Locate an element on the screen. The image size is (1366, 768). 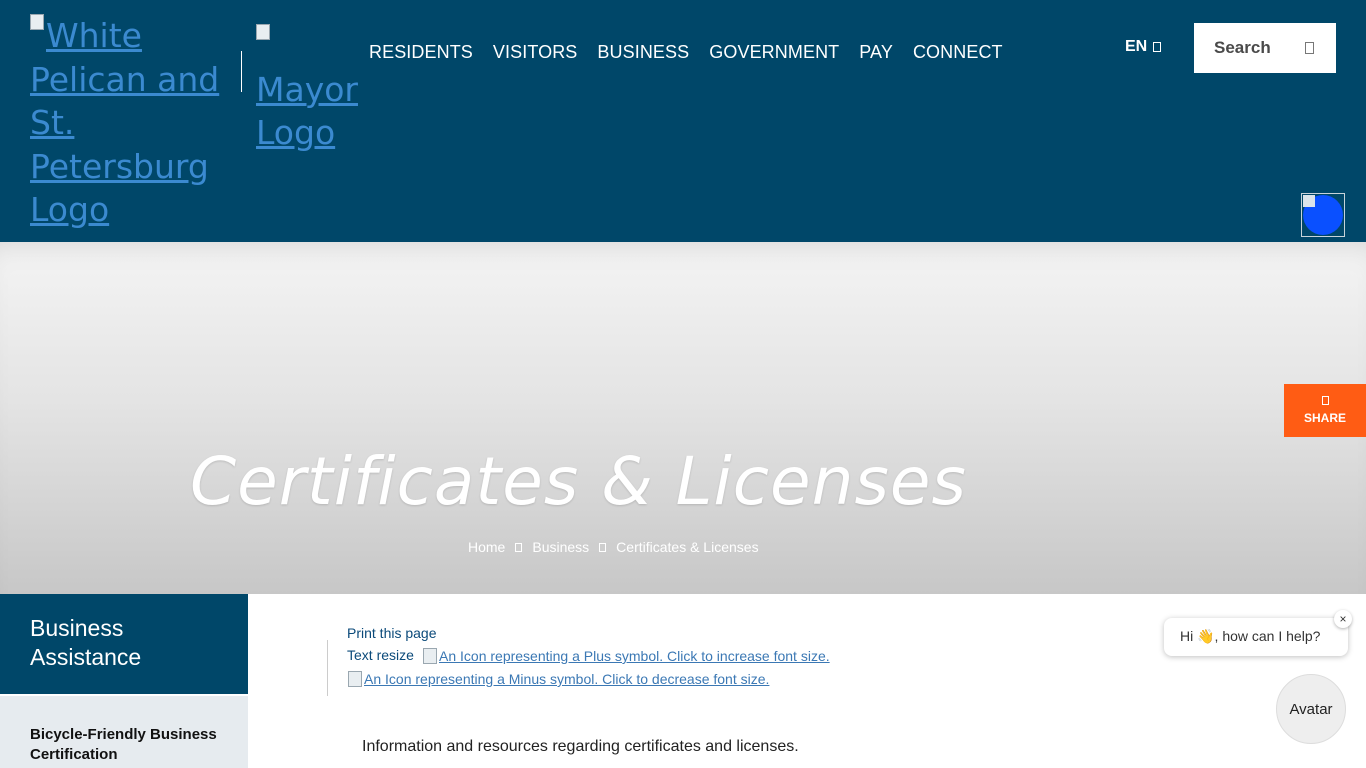
share-icon is located at coordinates (1325, 400).